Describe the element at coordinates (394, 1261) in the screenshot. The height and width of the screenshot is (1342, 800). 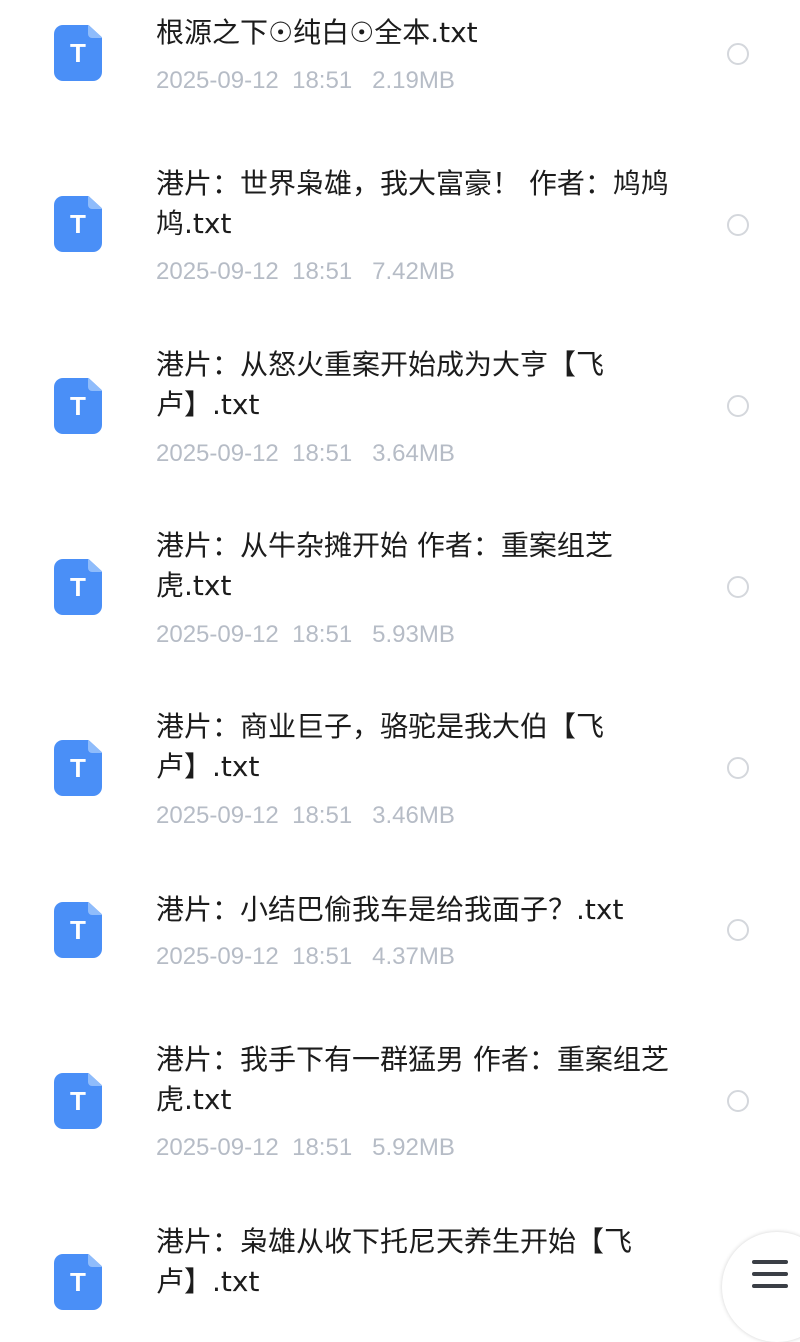
I see `file-name: 港片：枭雄从收下托尼天养生开始【飞卢】.txt` at that location.